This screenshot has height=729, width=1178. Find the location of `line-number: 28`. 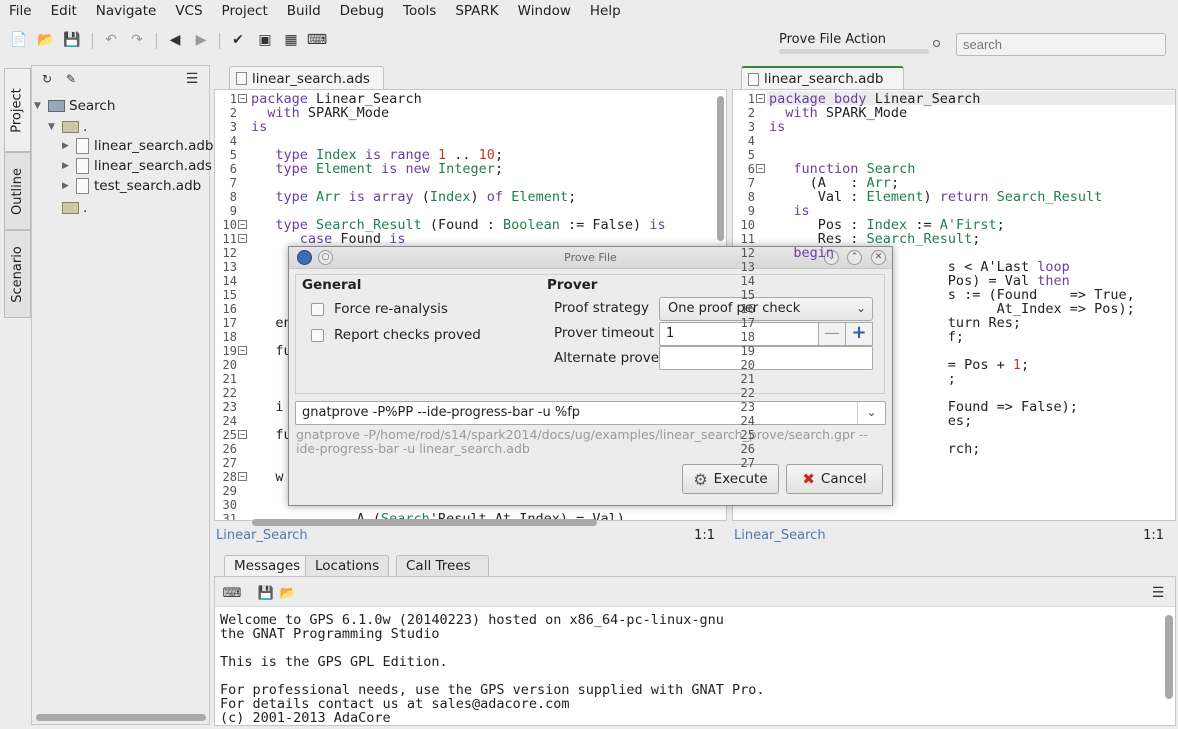

line-number: 28 is located at coordinates (229, 477).